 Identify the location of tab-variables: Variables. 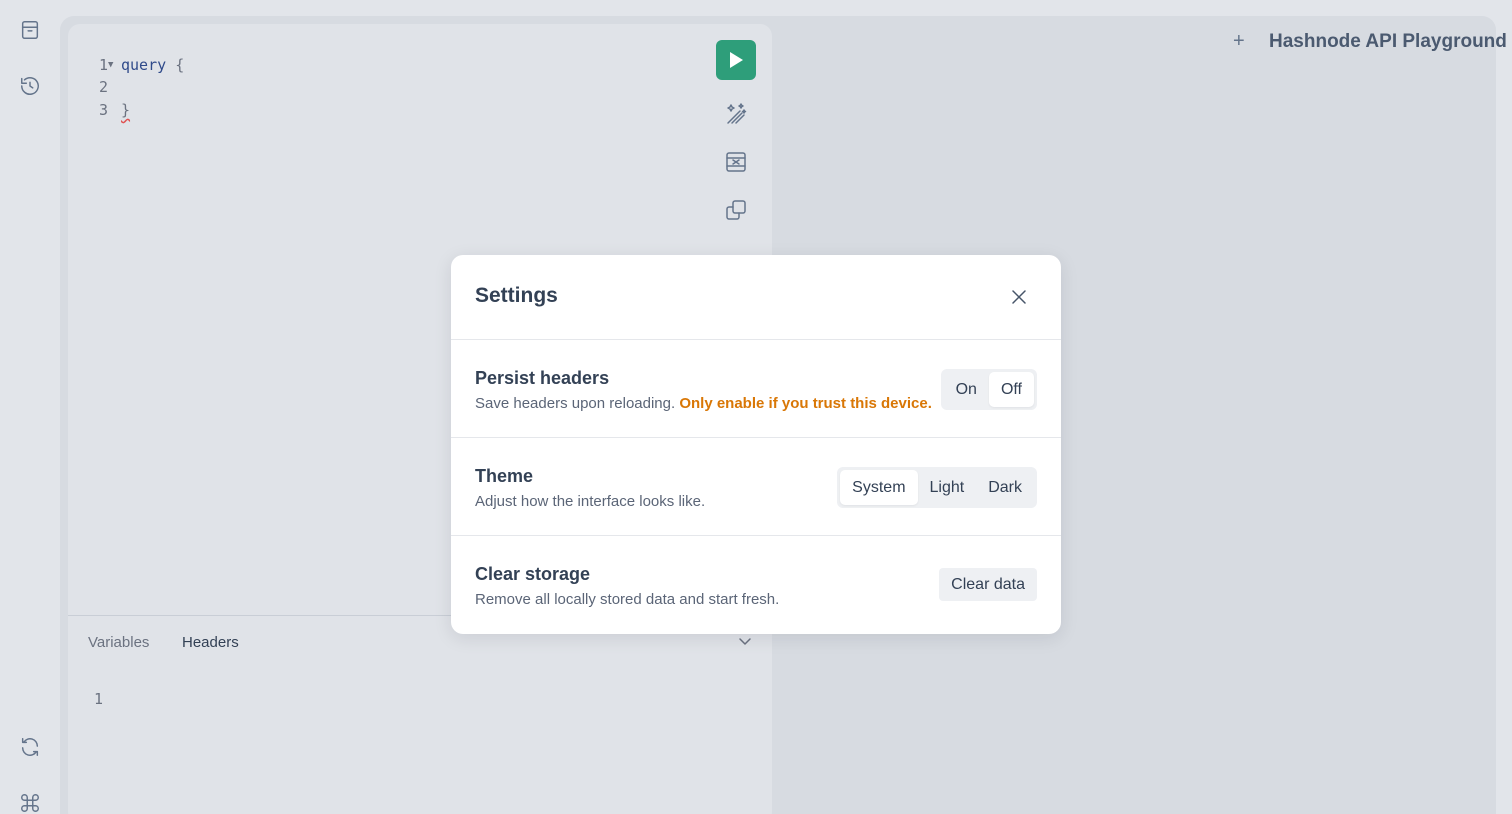
(118, 642).